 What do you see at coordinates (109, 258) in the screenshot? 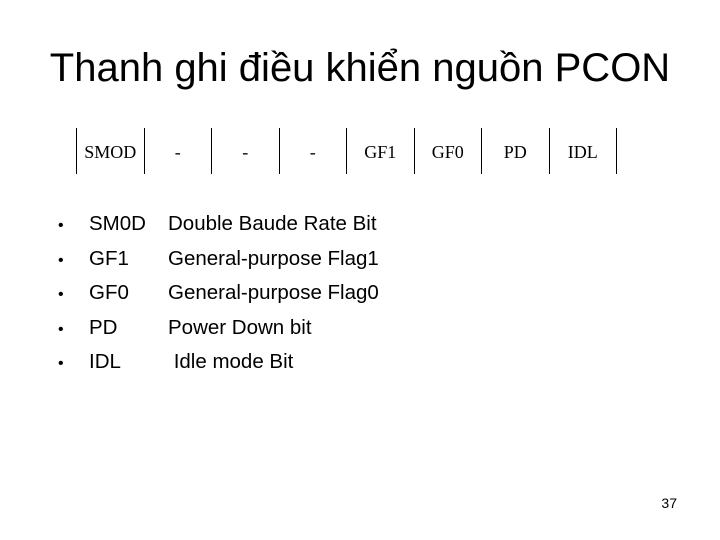
I see `bit-name: GF1` at bounding box center [109, 258].